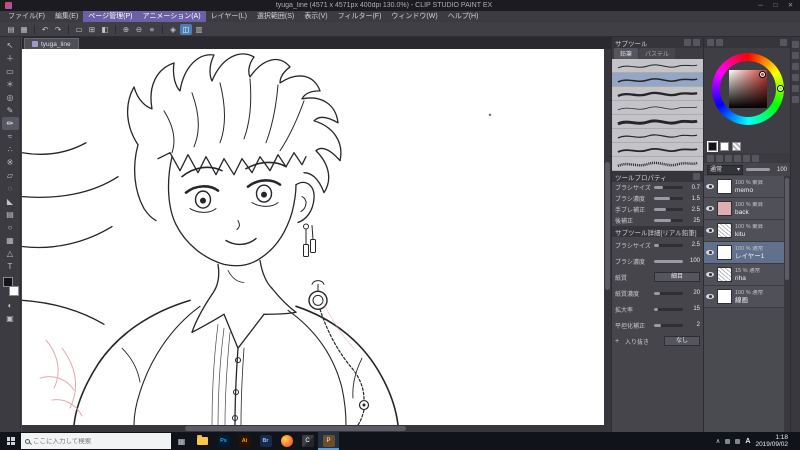 The width and height of the screenshot is (800, 450). Describe the element at coordinates (10, 84) in the screenshot. I see `auto-select-tool-icon: ＊` at that location.